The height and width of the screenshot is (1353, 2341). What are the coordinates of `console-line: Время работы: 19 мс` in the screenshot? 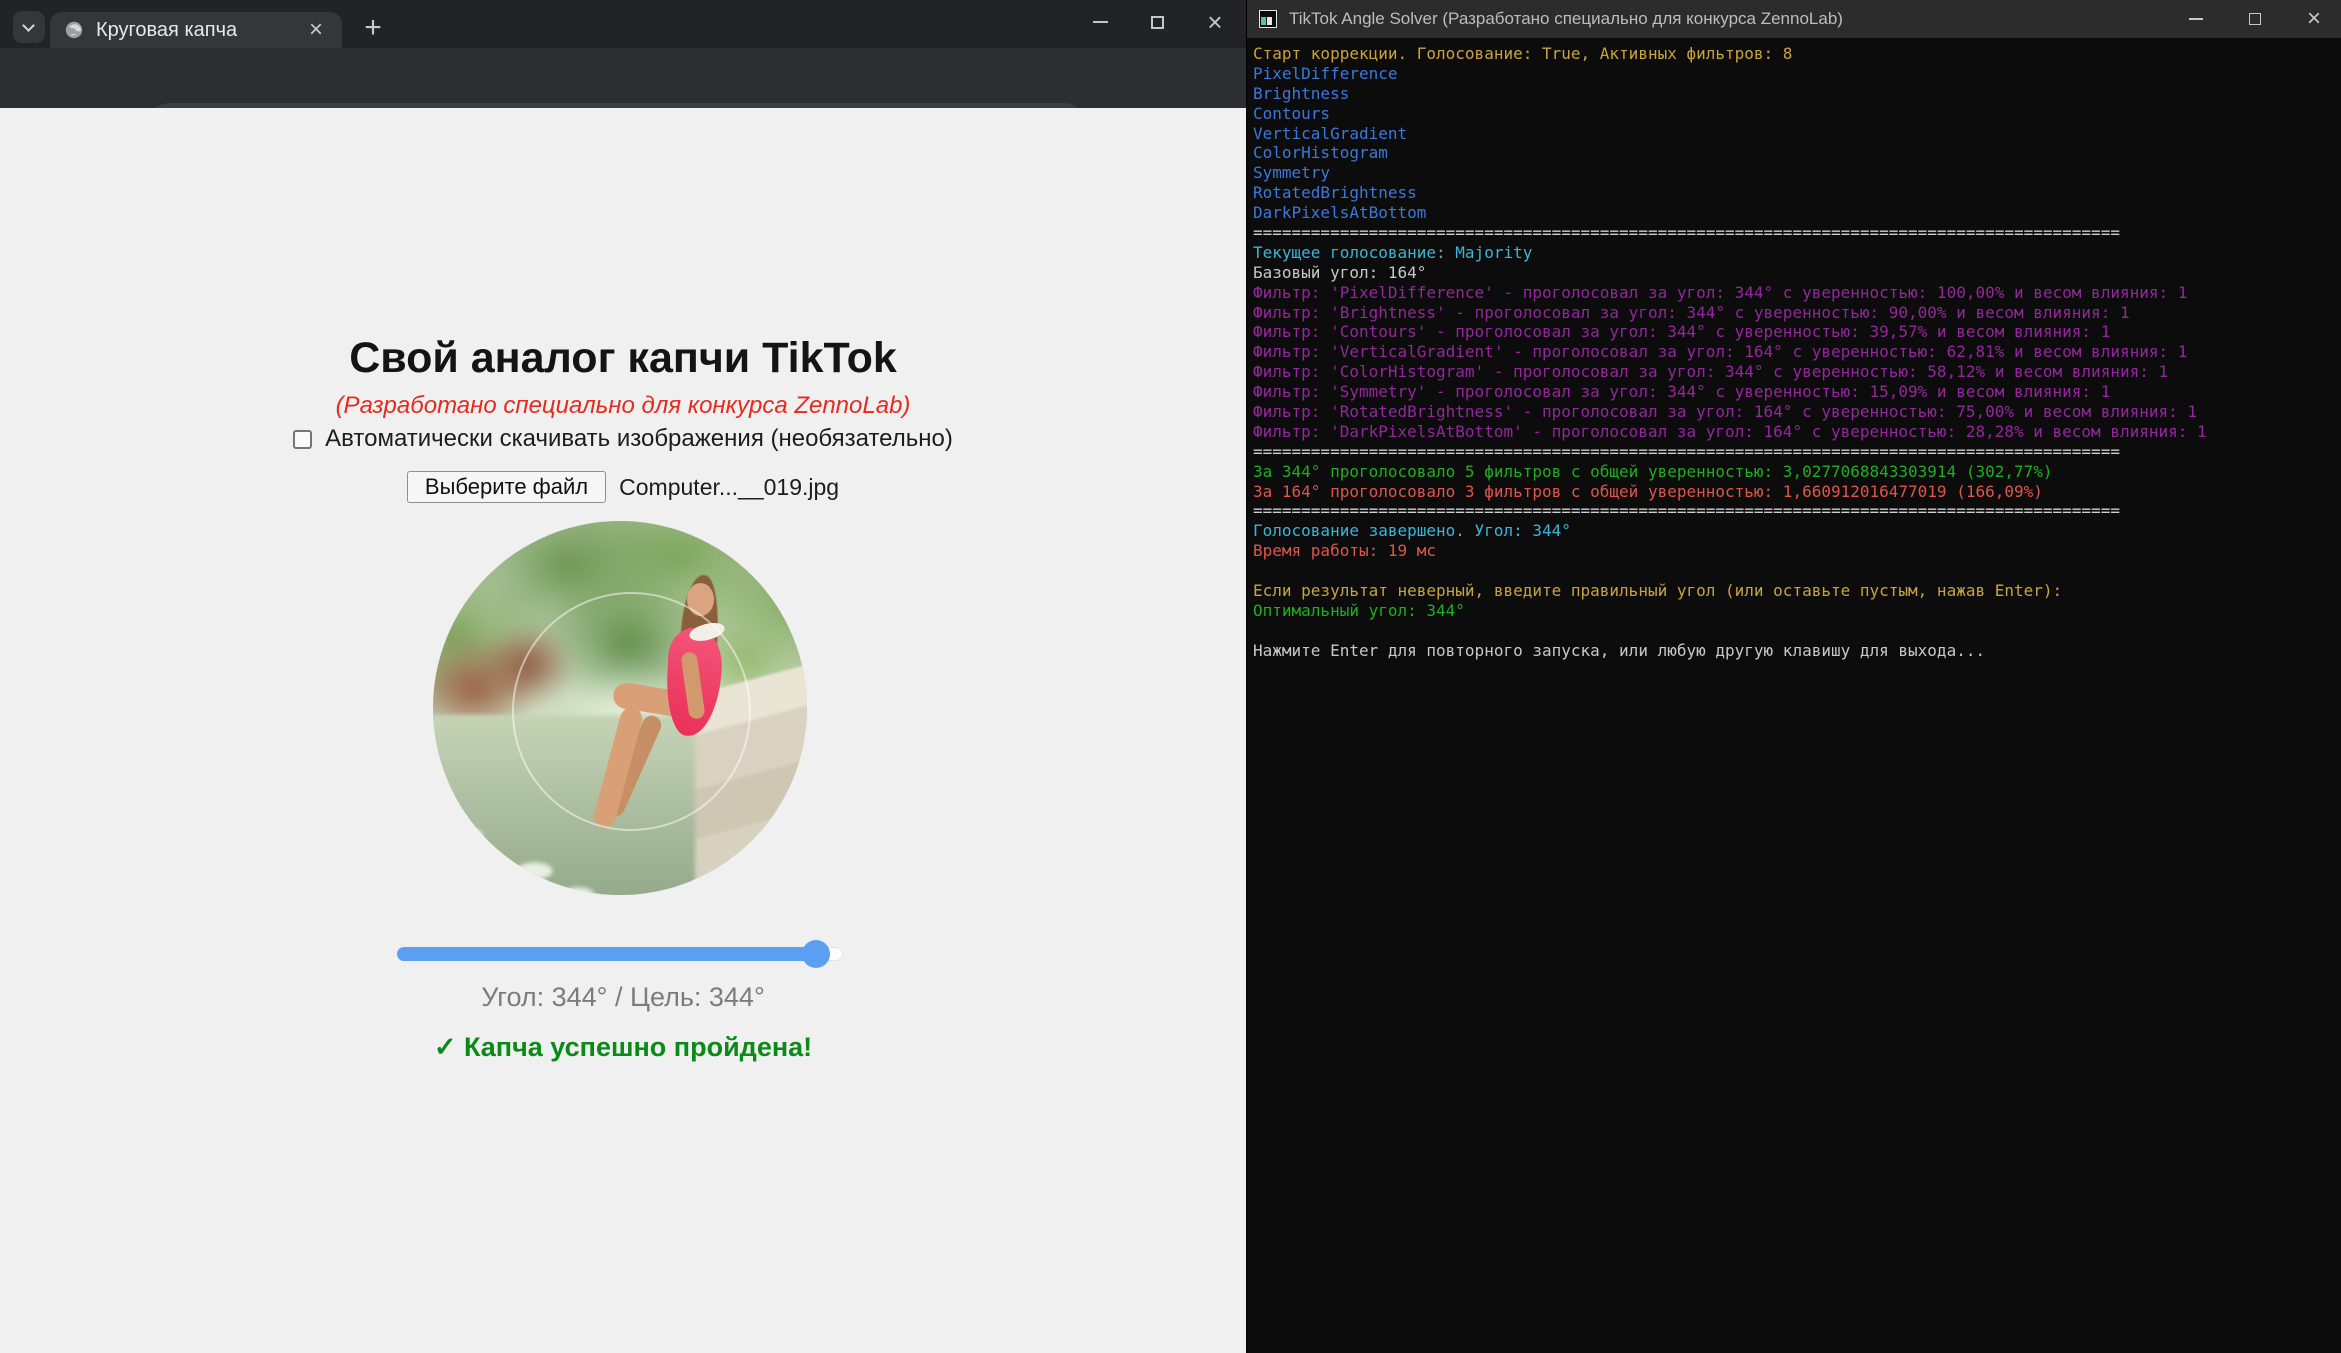 It's located at (1345, 551).